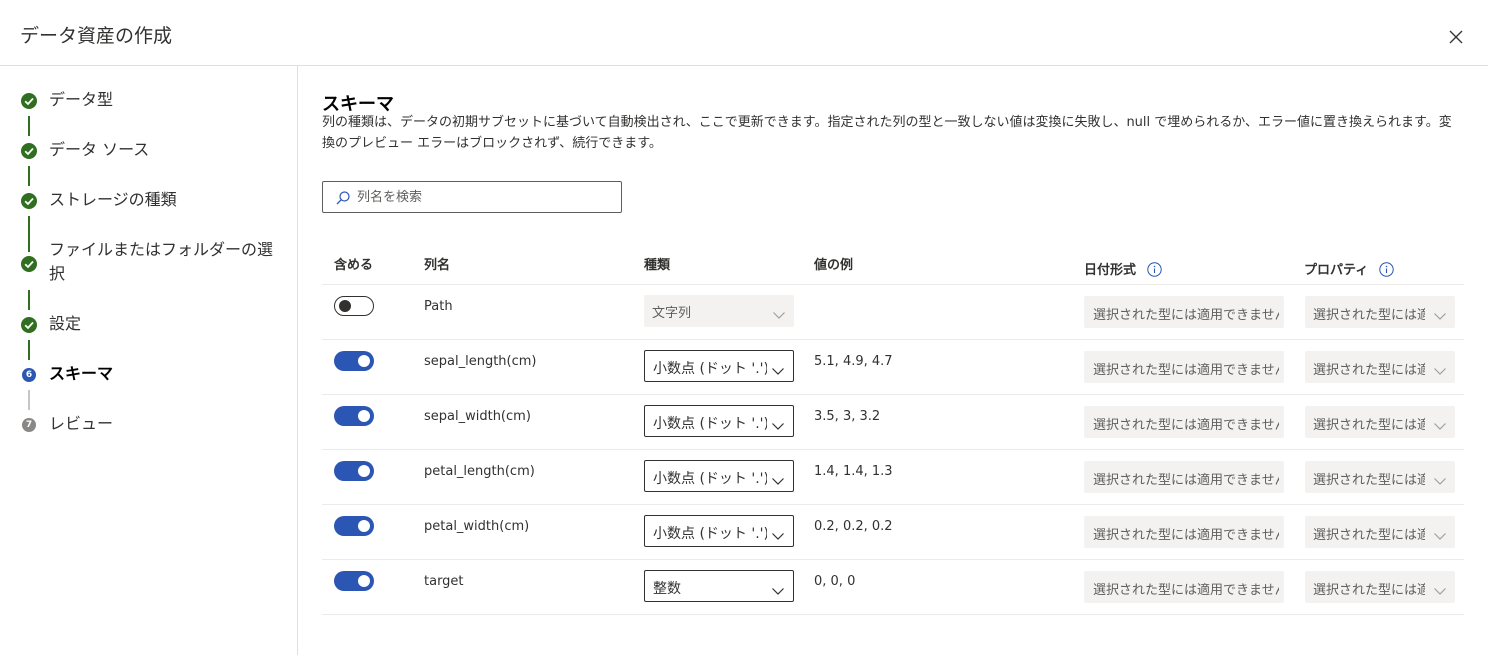 The width and height of the screenshot is (1488, 655). What do you see at coordinates (719, 586) in the screenshot?
I see `type-dropdown: 整数` at bounding box center [719, 586].